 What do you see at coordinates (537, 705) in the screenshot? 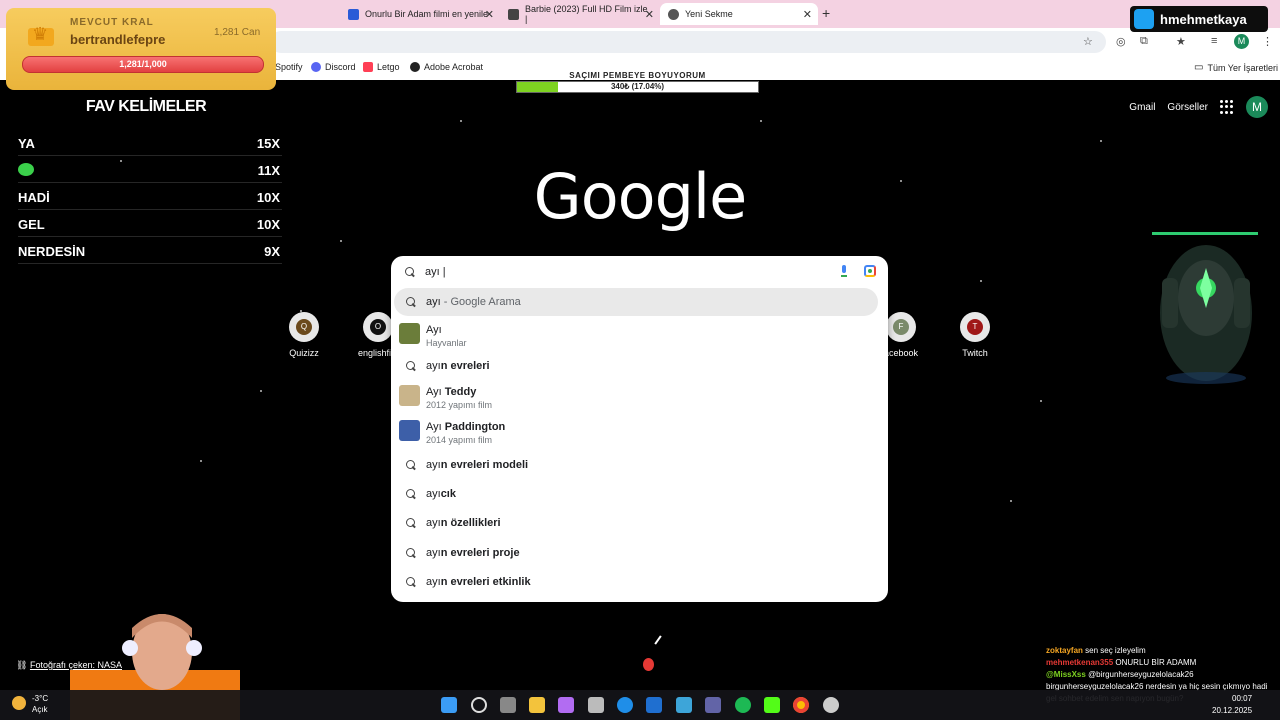
I see `file-explorer-icon` at bounding box center [537, 705].